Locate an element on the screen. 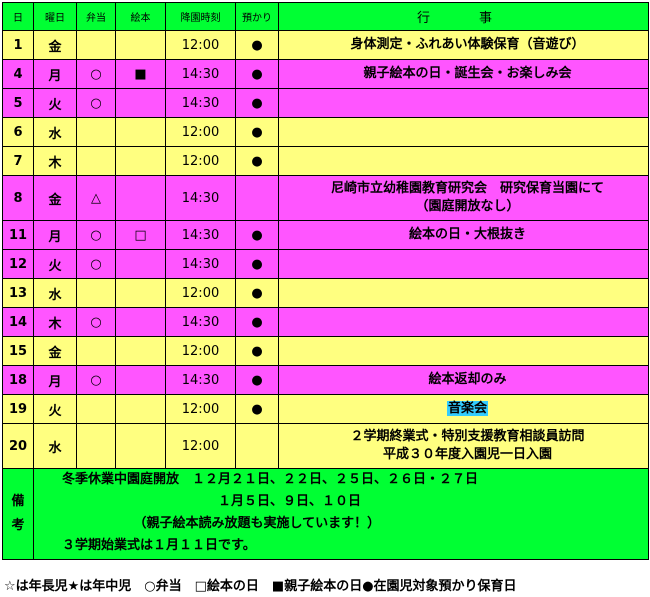  cell-weekday: 火 is located at coordinates (55, 264).